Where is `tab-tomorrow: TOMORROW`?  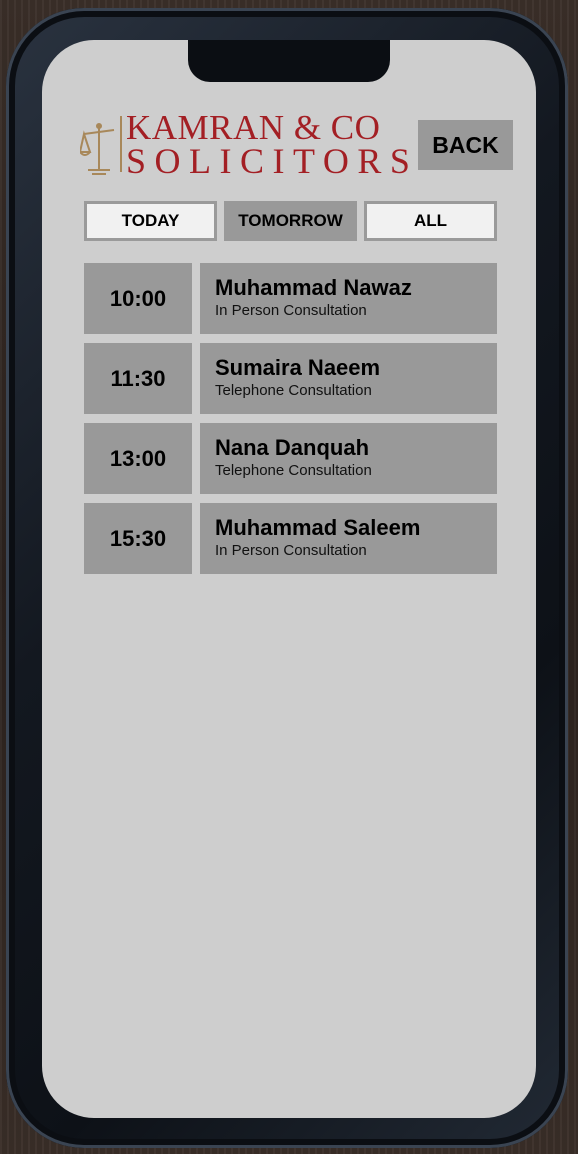 tab-tomorrow: TOMORROW is located at coordinates (290, 221).